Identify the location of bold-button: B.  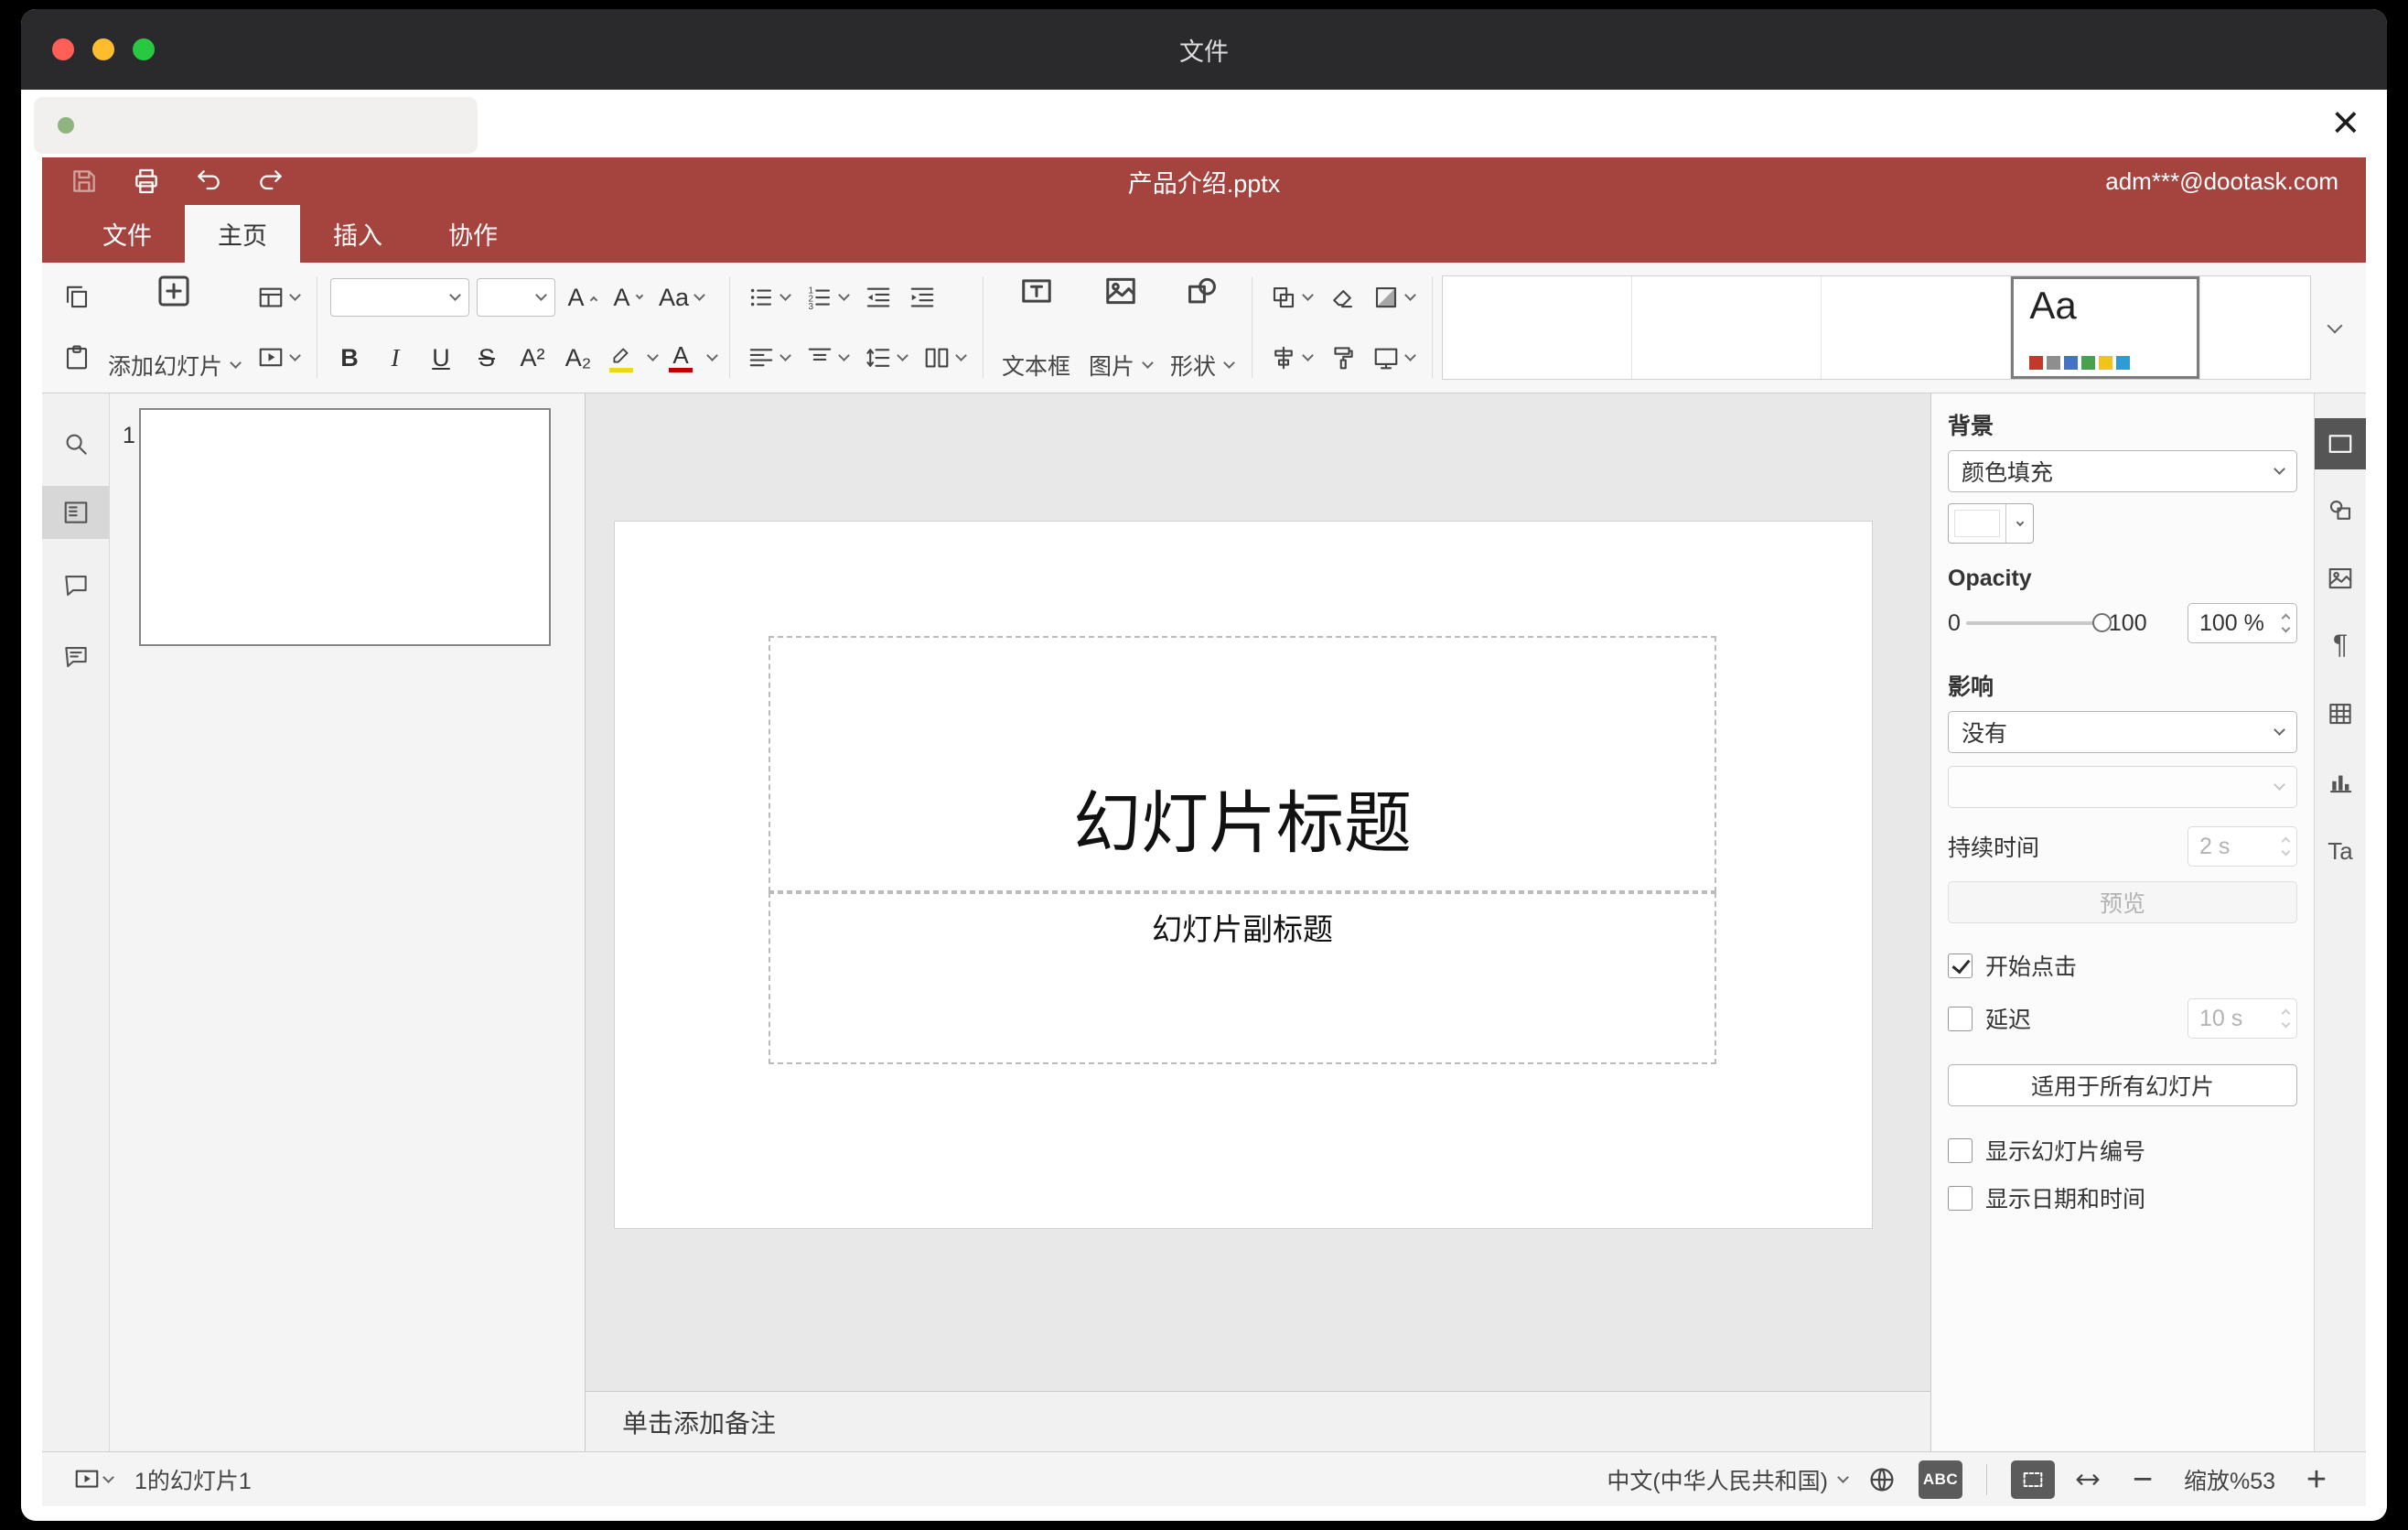
(349, 358).